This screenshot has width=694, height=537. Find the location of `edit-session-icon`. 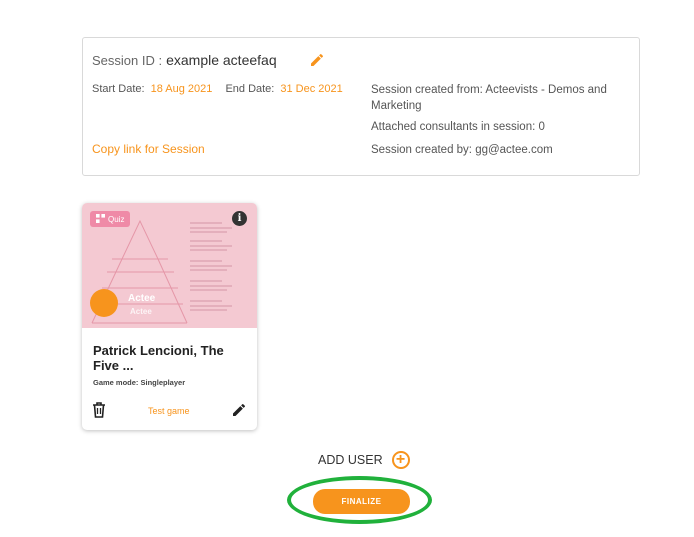

edit-session-icon is located at coordinates (317, 60).